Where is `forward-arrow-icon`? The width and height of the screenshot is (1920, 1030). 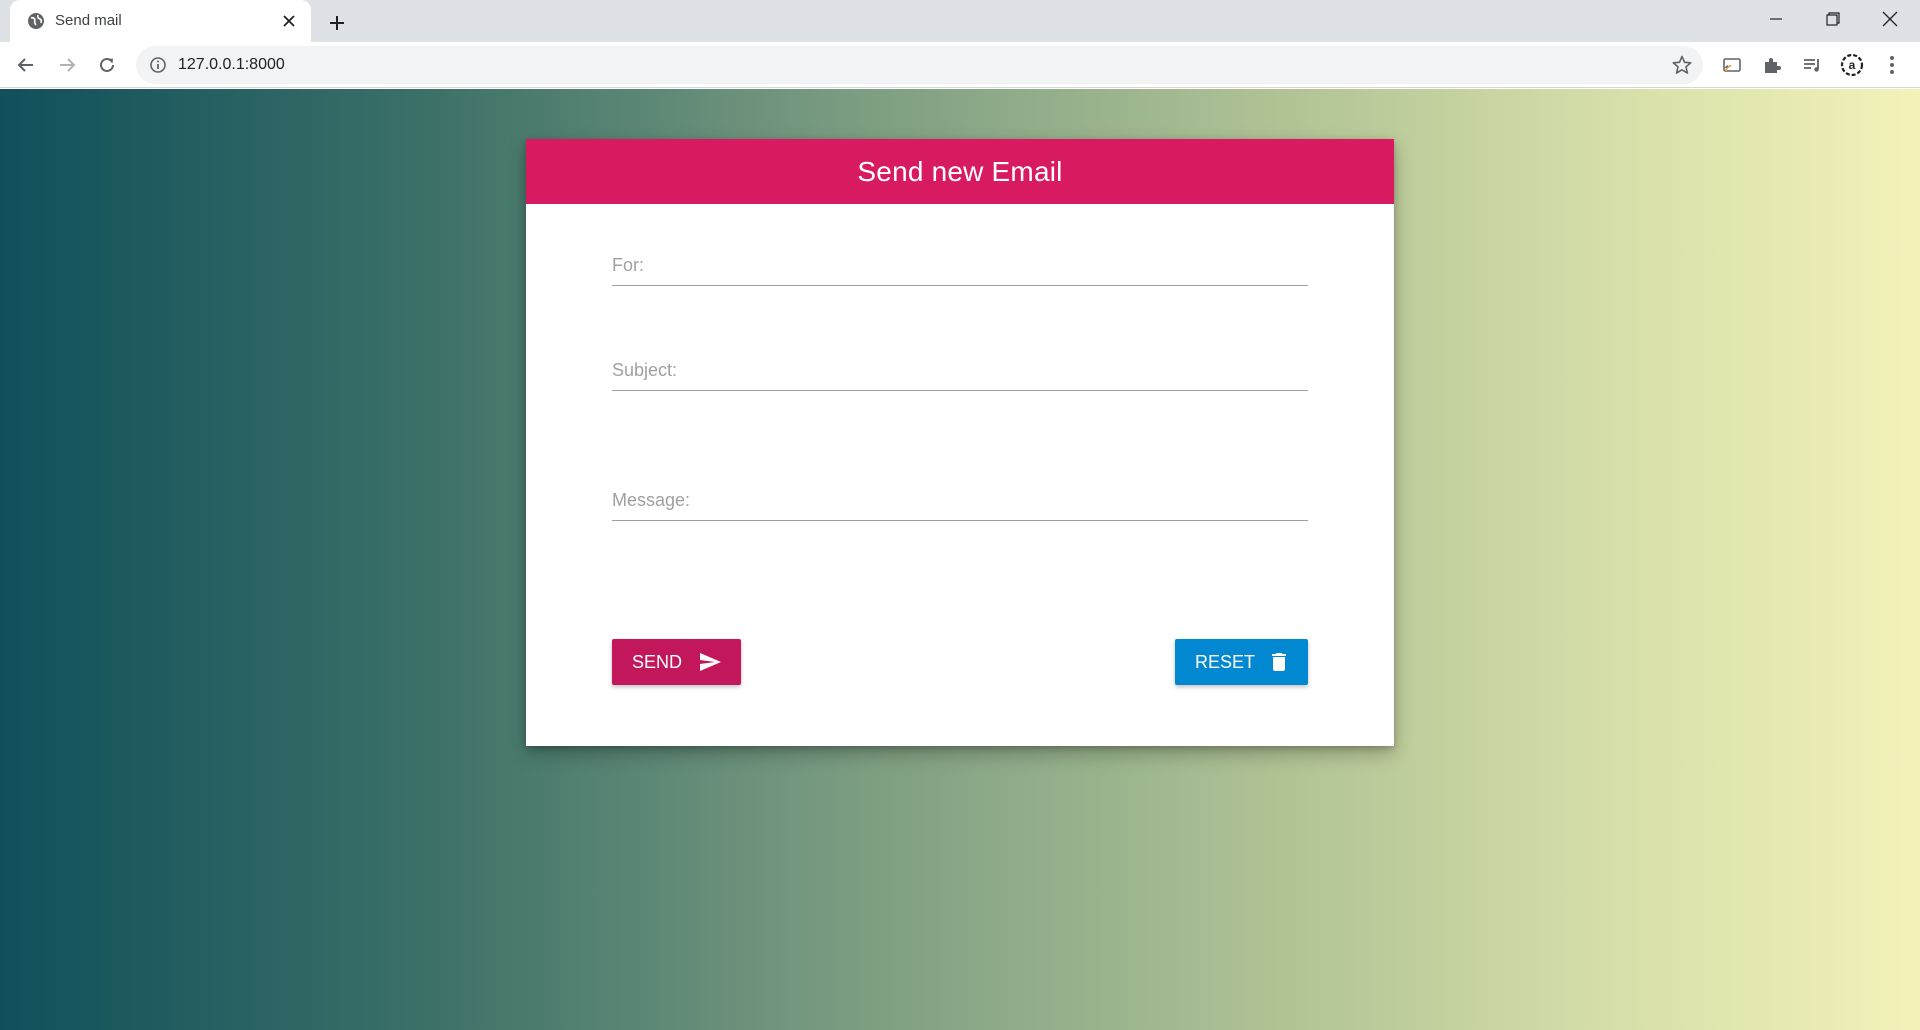 forward-arrow-icon is located at coordinates (67, 65).